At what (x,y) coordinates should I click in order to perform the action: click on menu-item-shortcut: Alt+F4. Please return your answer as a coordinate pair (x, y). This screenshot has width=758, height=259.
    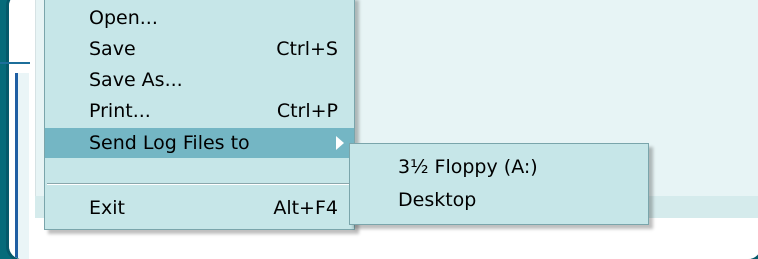
    Looking at the image, I should click on (305, 208).